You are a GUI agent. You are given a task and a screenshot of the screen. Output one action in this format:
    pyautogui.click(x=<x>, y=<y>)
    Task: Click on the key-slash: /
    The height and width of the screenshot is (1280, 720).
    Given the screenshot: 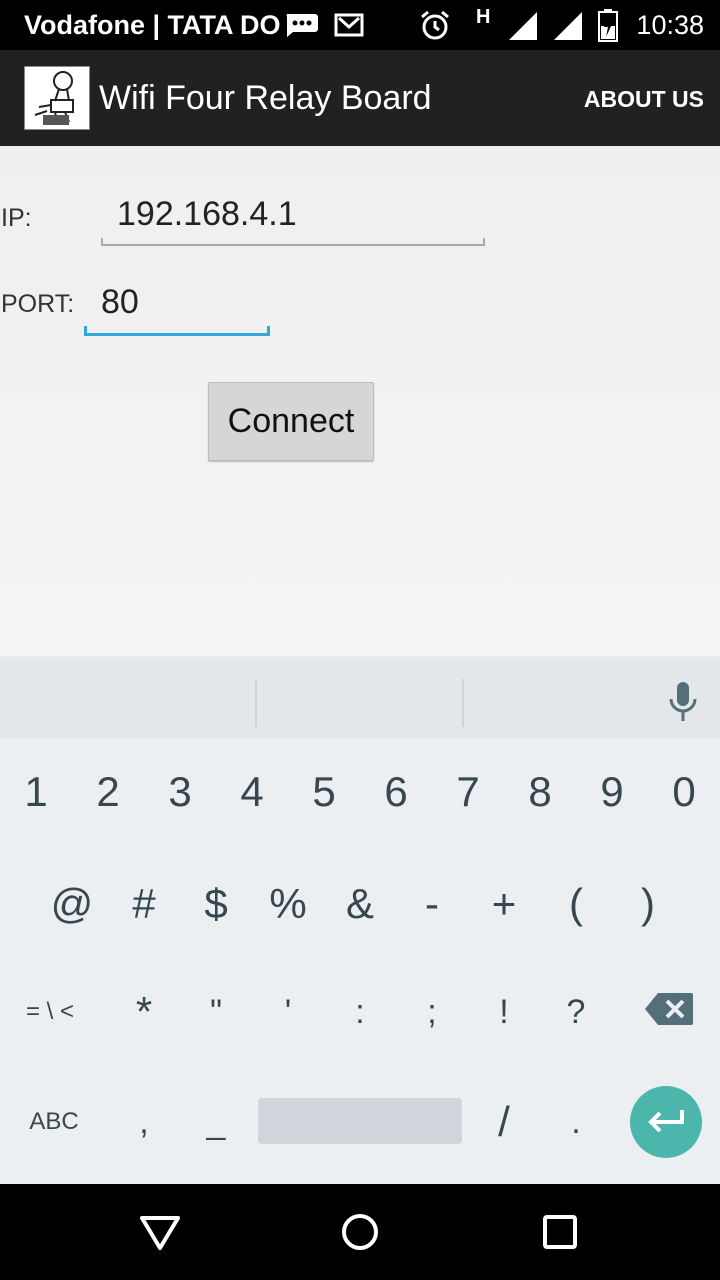 What is the action you would take?
    pyautogui.click(x=504, y=1122)
    